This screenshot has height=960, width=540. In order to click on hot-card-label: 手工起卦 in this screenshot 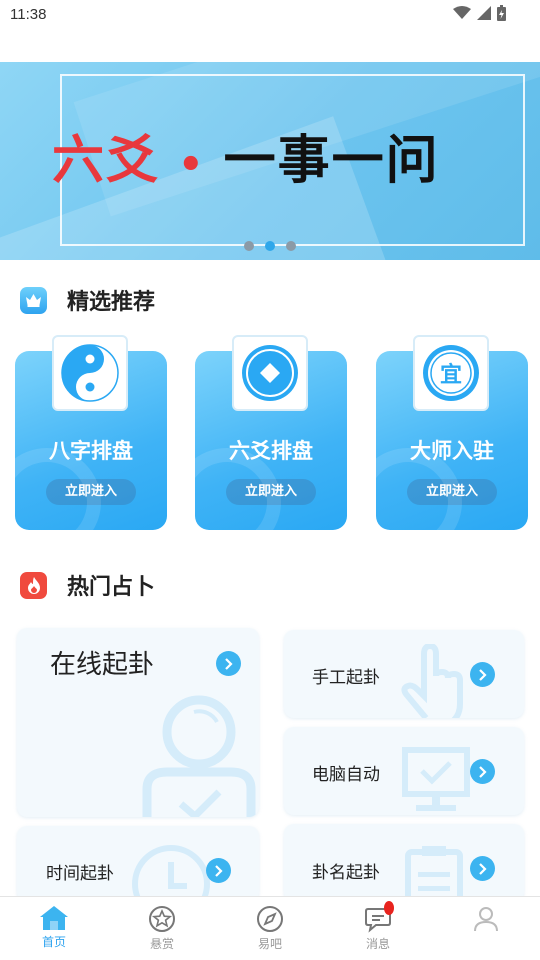, I will do `click(346, 678)`.